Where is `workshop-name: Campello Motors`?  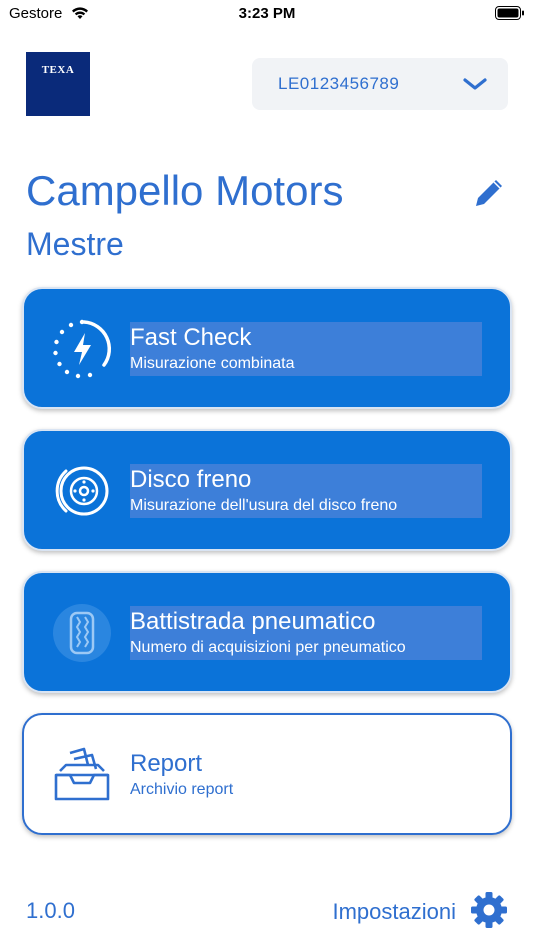 workshop-name: Campello Motors is located at coordinates (185, 190).